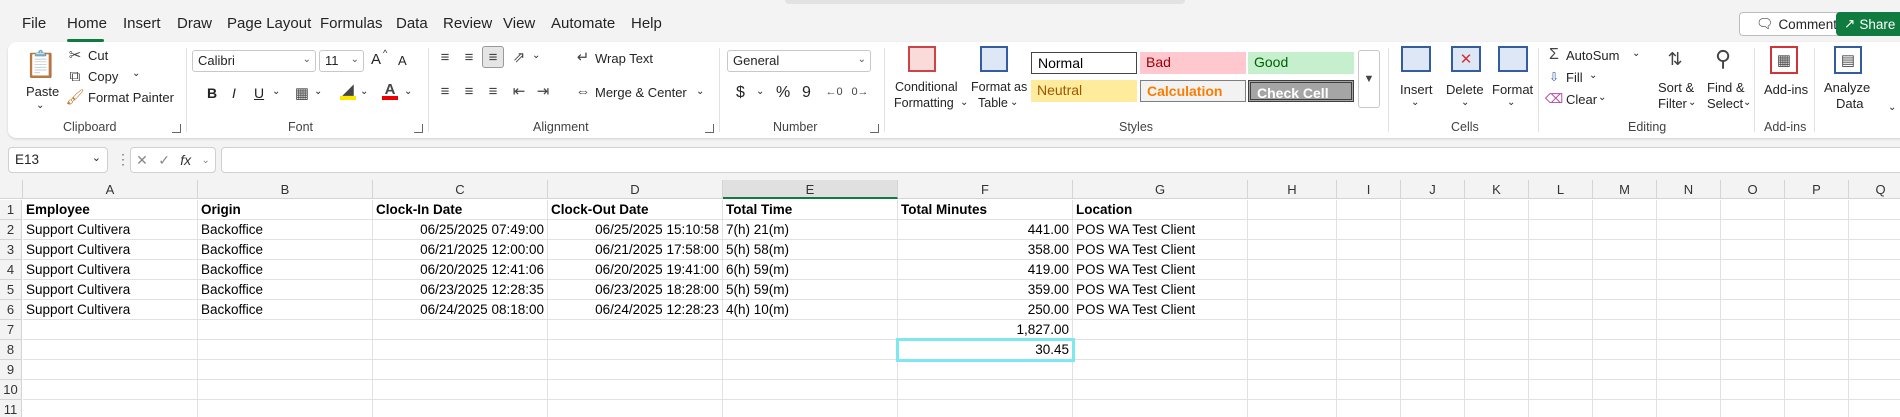  What do you see at coordinates (1497, 250) in the screenshot?
I see `cell-k3` at bounding box center [1497, 250].